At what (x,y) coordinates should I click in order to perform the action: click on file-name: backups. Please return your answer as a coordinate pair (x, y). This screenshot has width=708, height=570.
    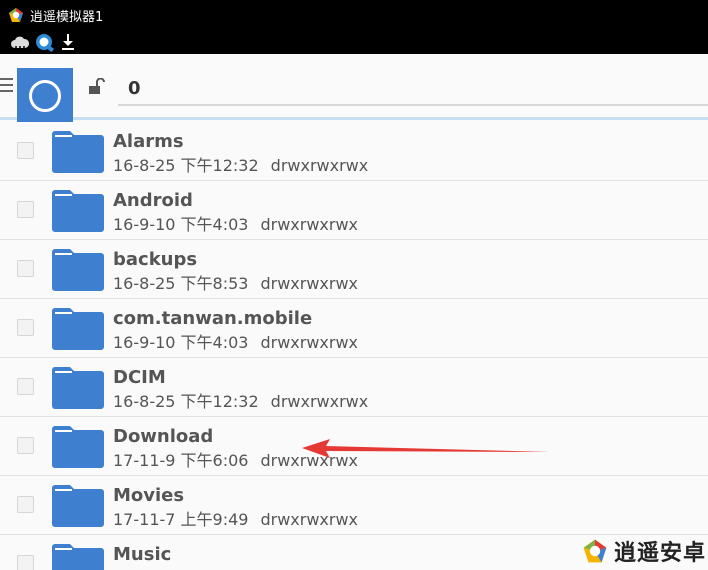
    Looking at the image, I should click on (155, 259).